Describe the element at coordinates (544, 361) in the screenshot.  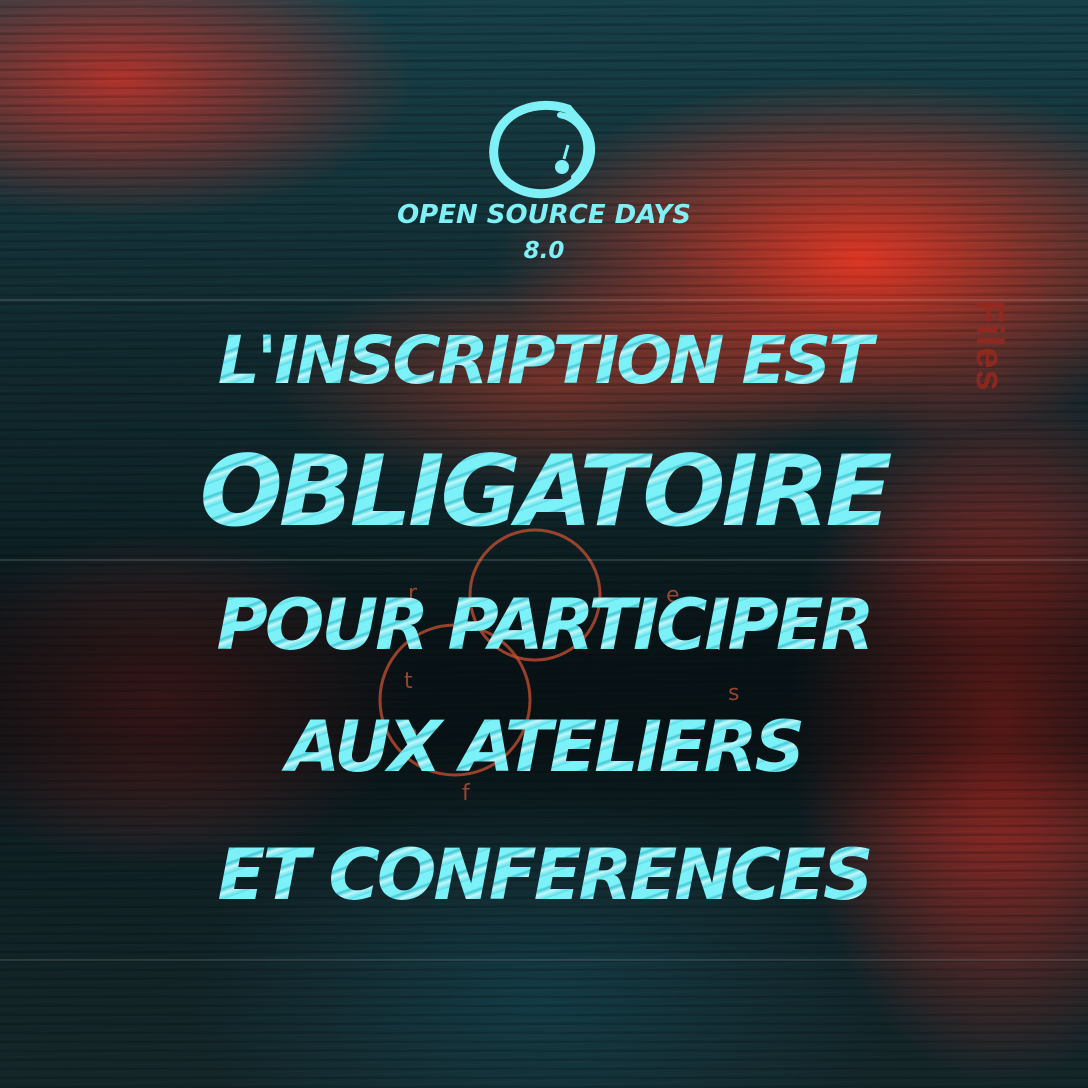
I see `headline-line-1: L'INSCRIPTION EST` at that location.